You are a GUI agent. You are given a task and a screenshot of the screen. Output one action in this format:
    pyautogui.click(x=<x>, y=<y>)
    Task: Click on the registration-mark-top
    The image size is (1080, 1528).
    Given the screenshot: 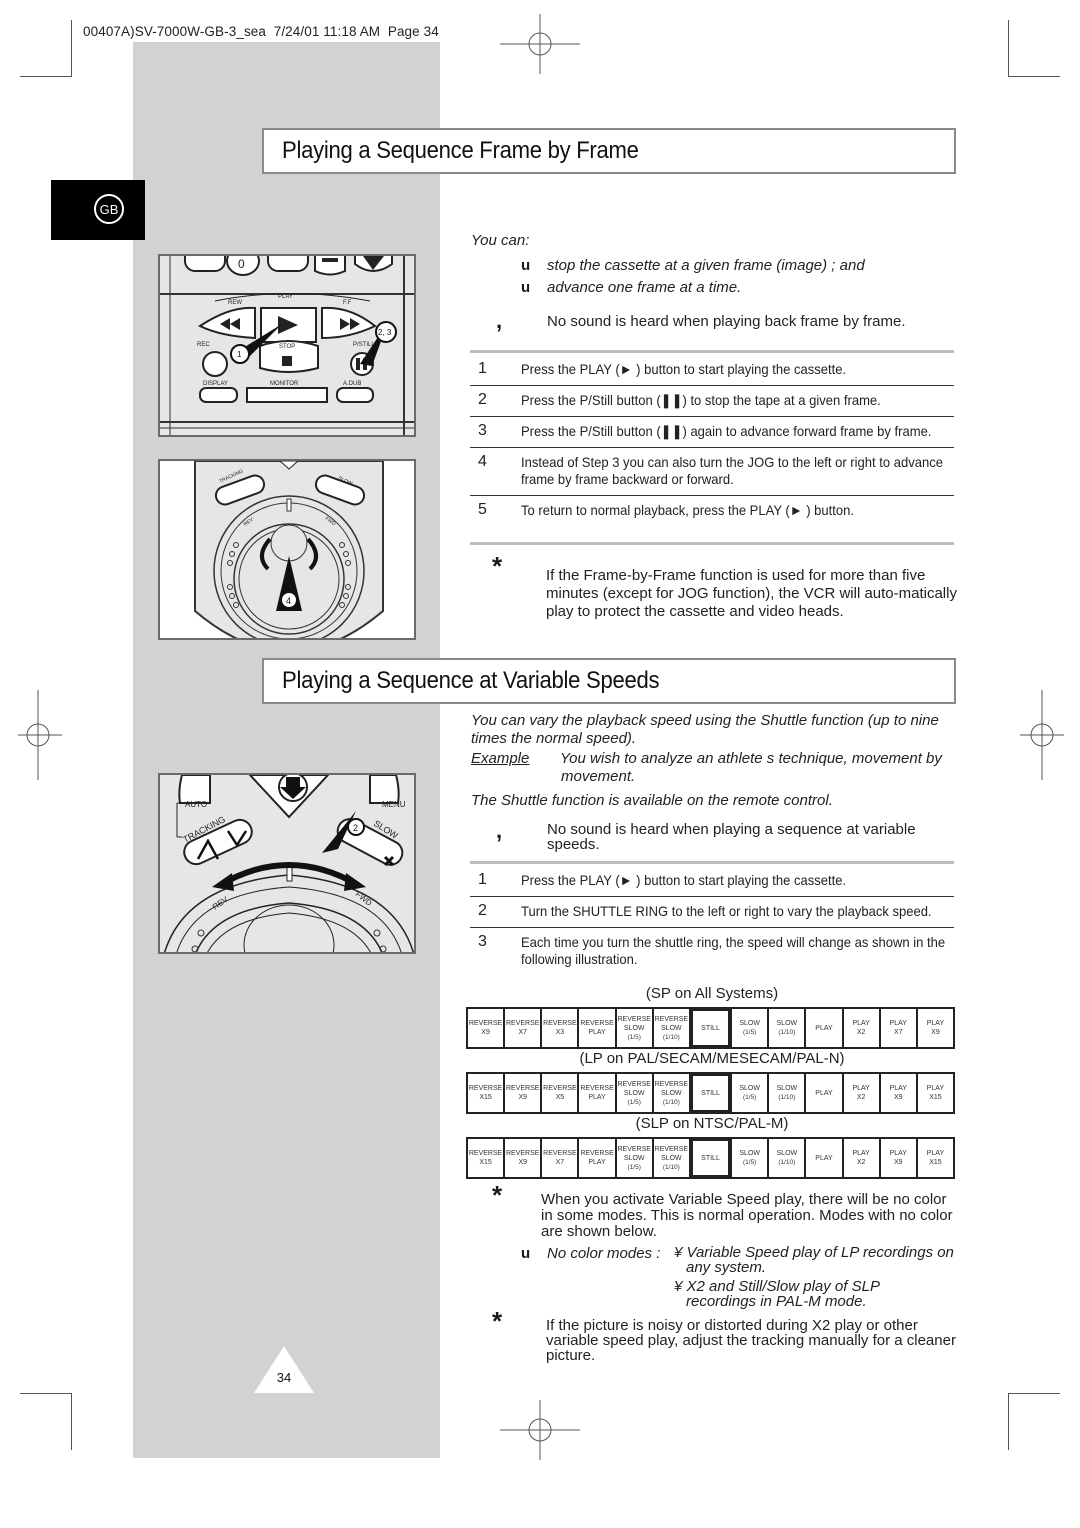 What is the action you would take?
    pyautogui.click(x=540, y=44)
    